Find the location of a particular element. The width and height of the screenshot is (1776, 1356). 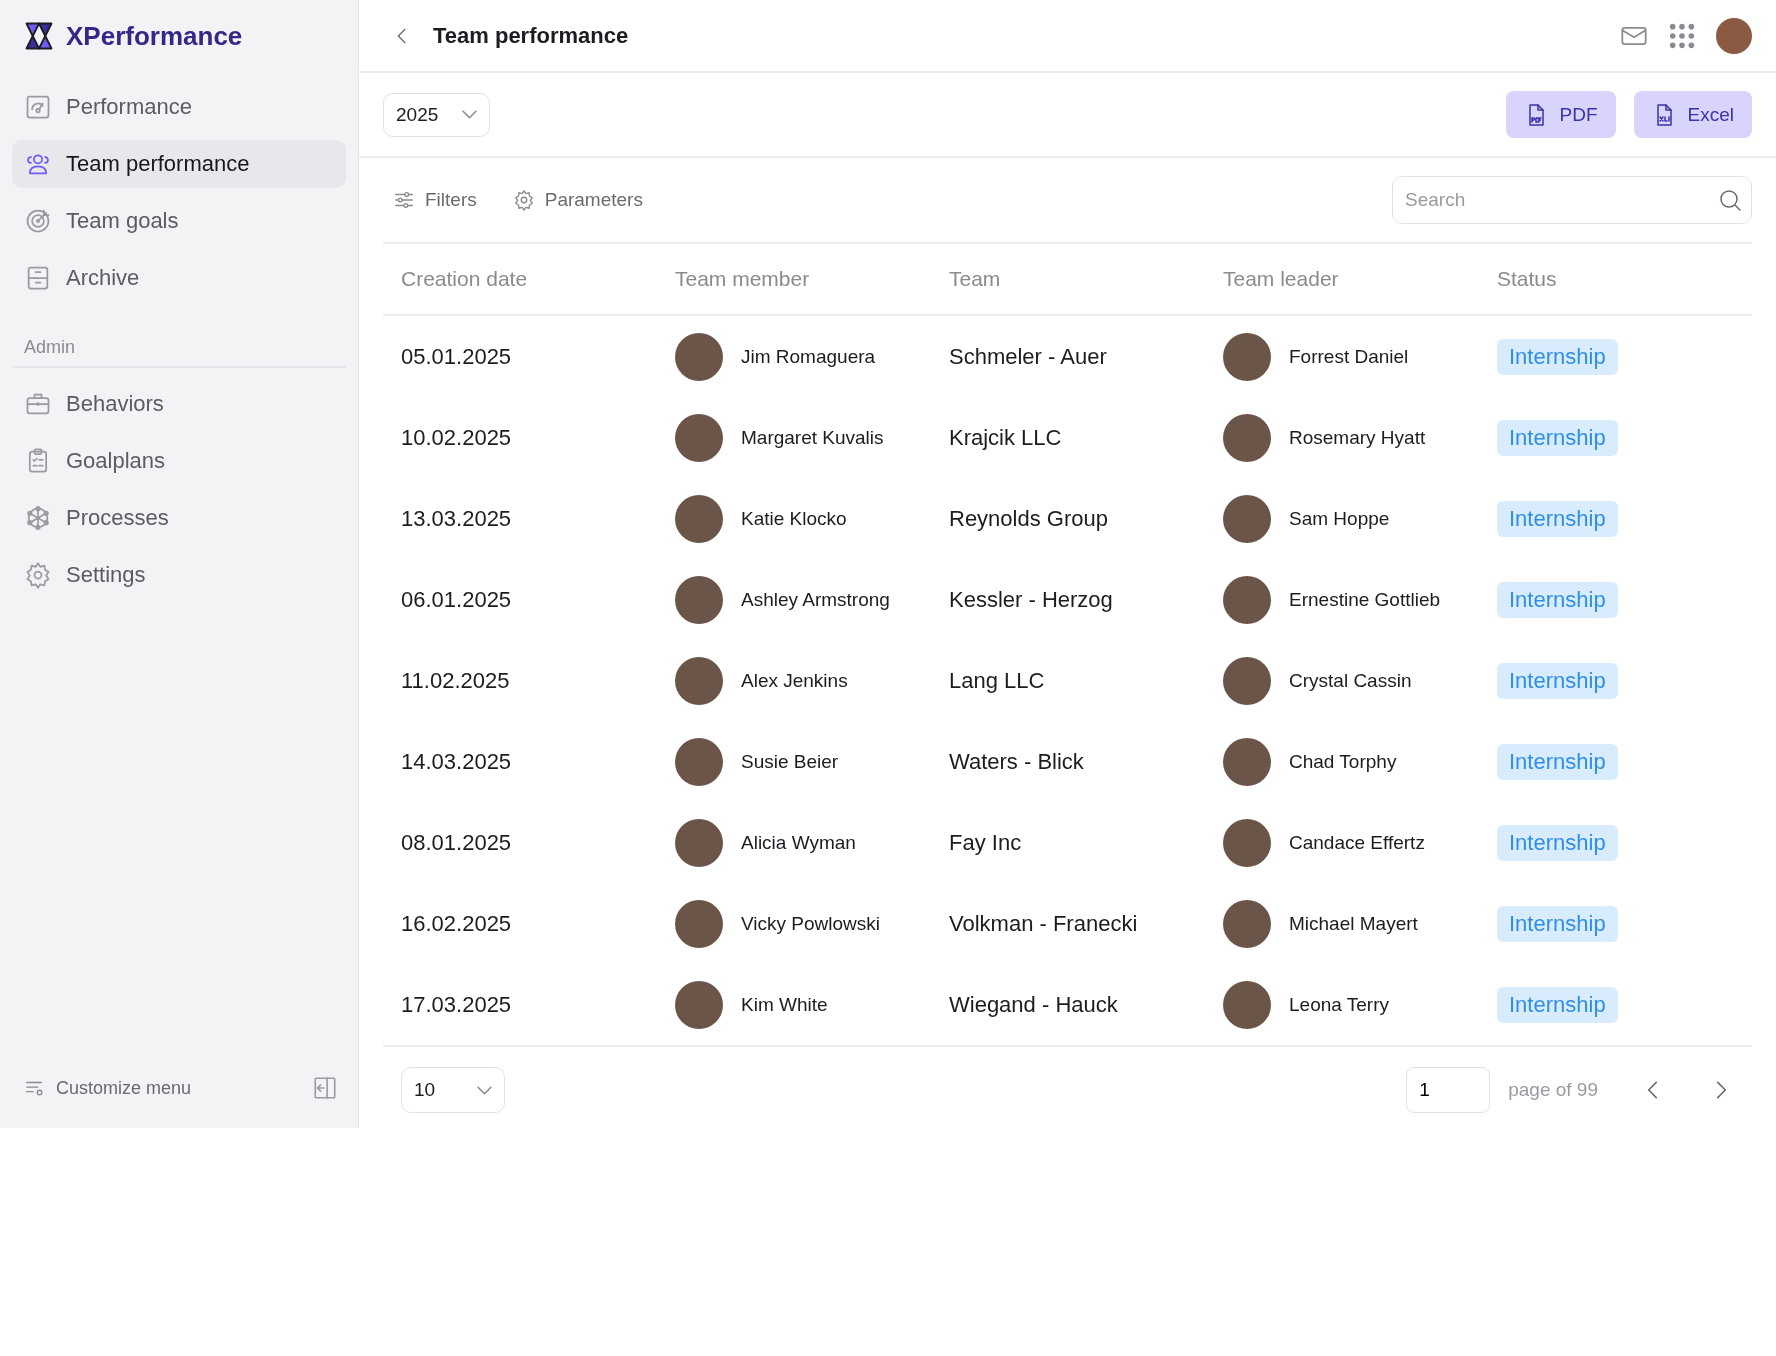

page-input: 1 is located at coordinates (1448, 1090).